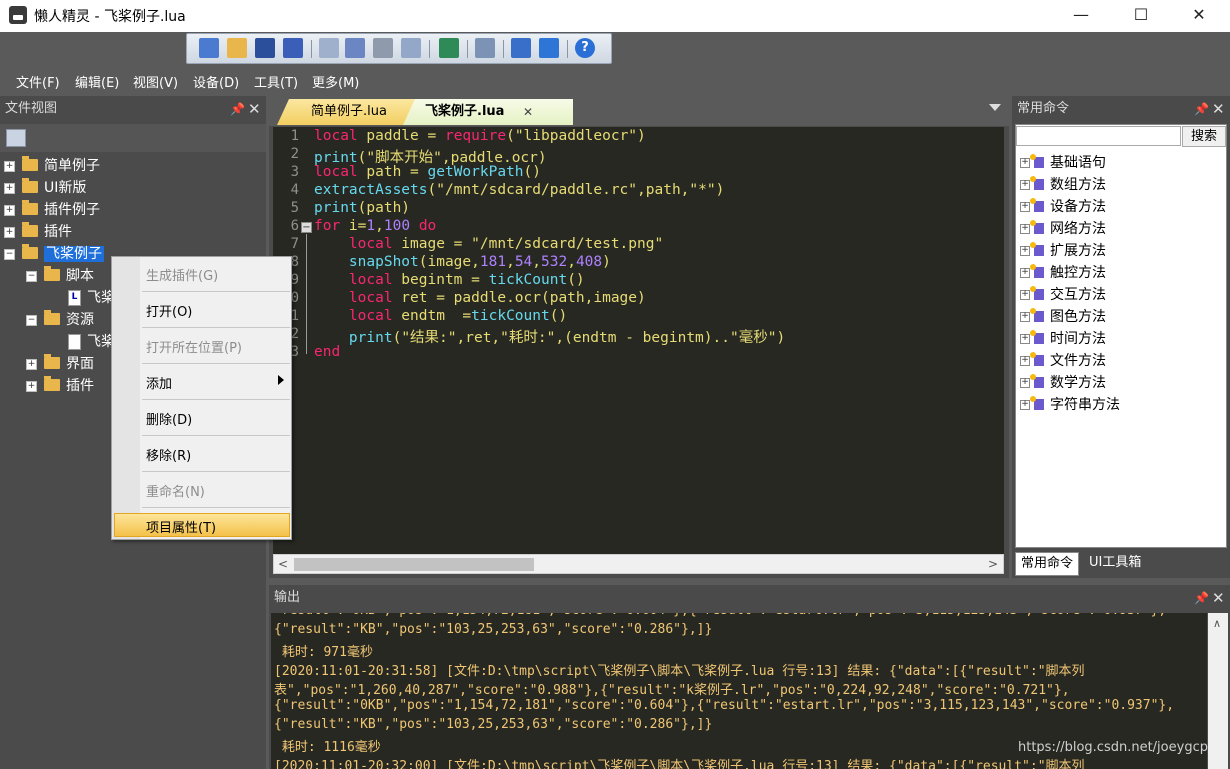 The height and width of the screenshot is (769, 1230). Describe the element at coordinates (181, 526) in the screenshot. I see `menu-item-project-properties: 项目属性(T)` at that location.